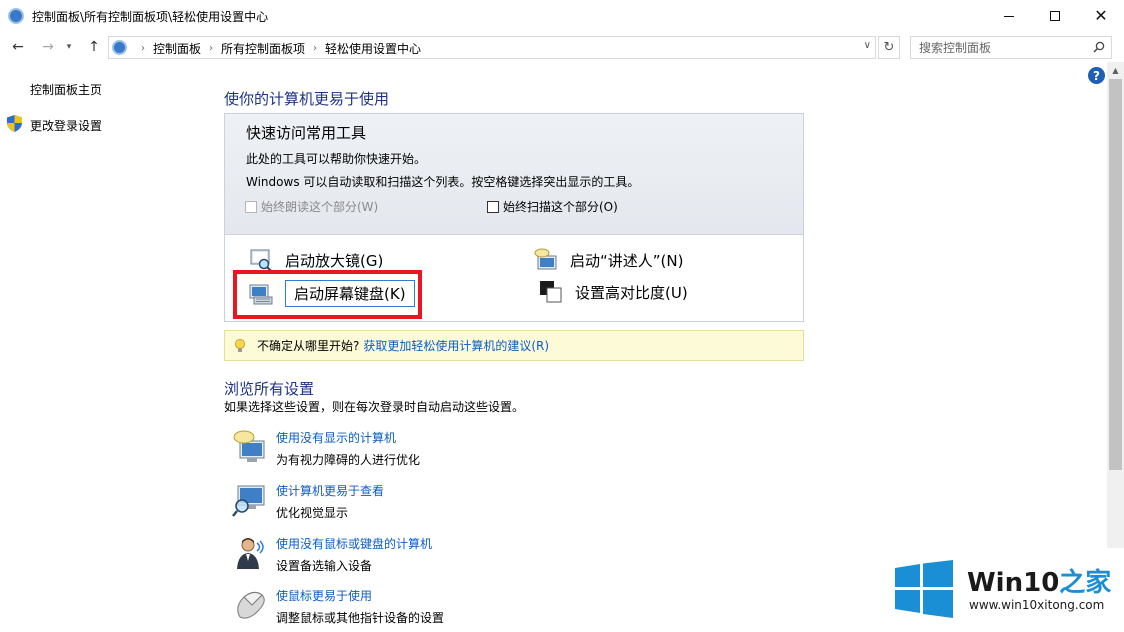  Describe the element at coordinates (373, 48) in the screenshot. I see `breadcrumb-item-ease-of-access: 轻松使用设置中心` at that location.